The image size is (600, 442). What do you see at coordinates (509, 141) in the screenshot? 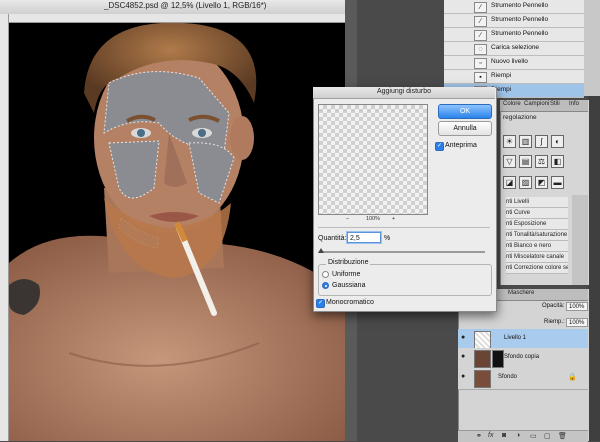
I see `brightness-icon: ☀` at bounding box center [509, 141].